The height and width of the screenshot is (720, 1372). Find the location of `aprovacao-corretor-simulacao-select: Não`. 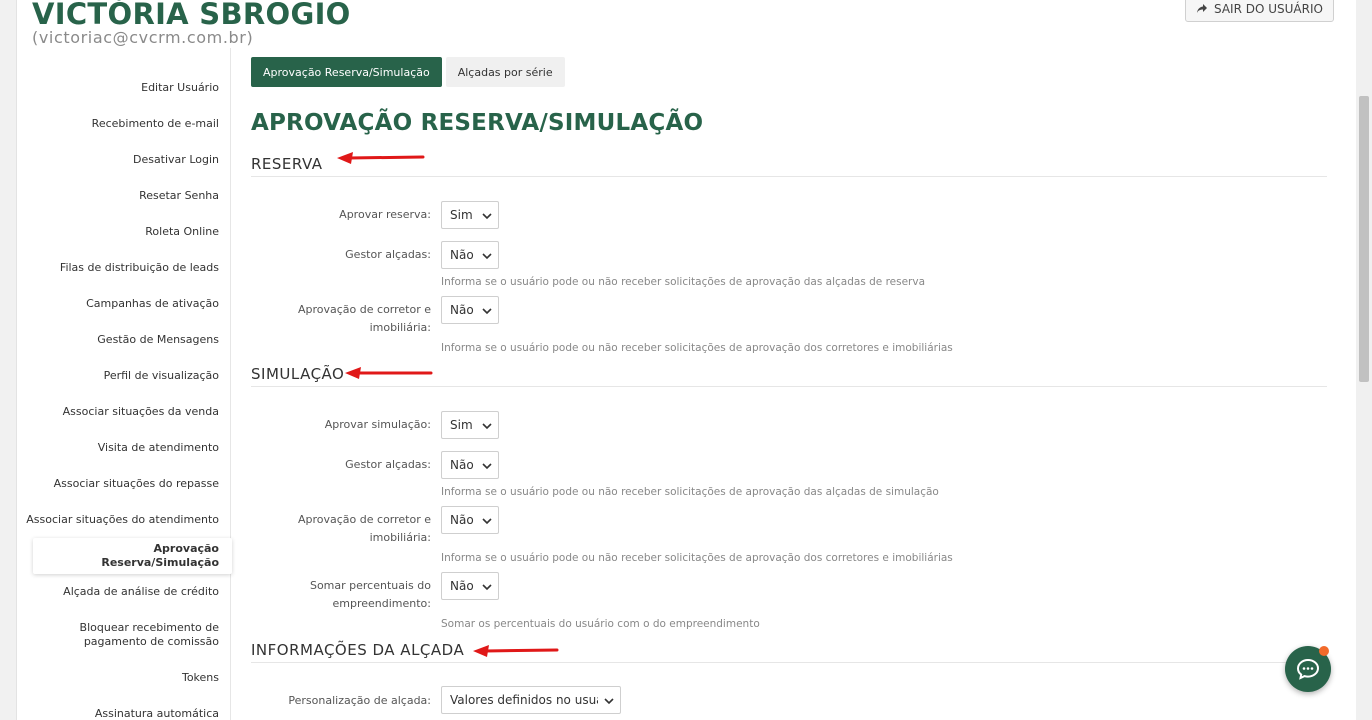

aprovacao-corretor-simulacao-select: Não is located at coordinates (470, 520).